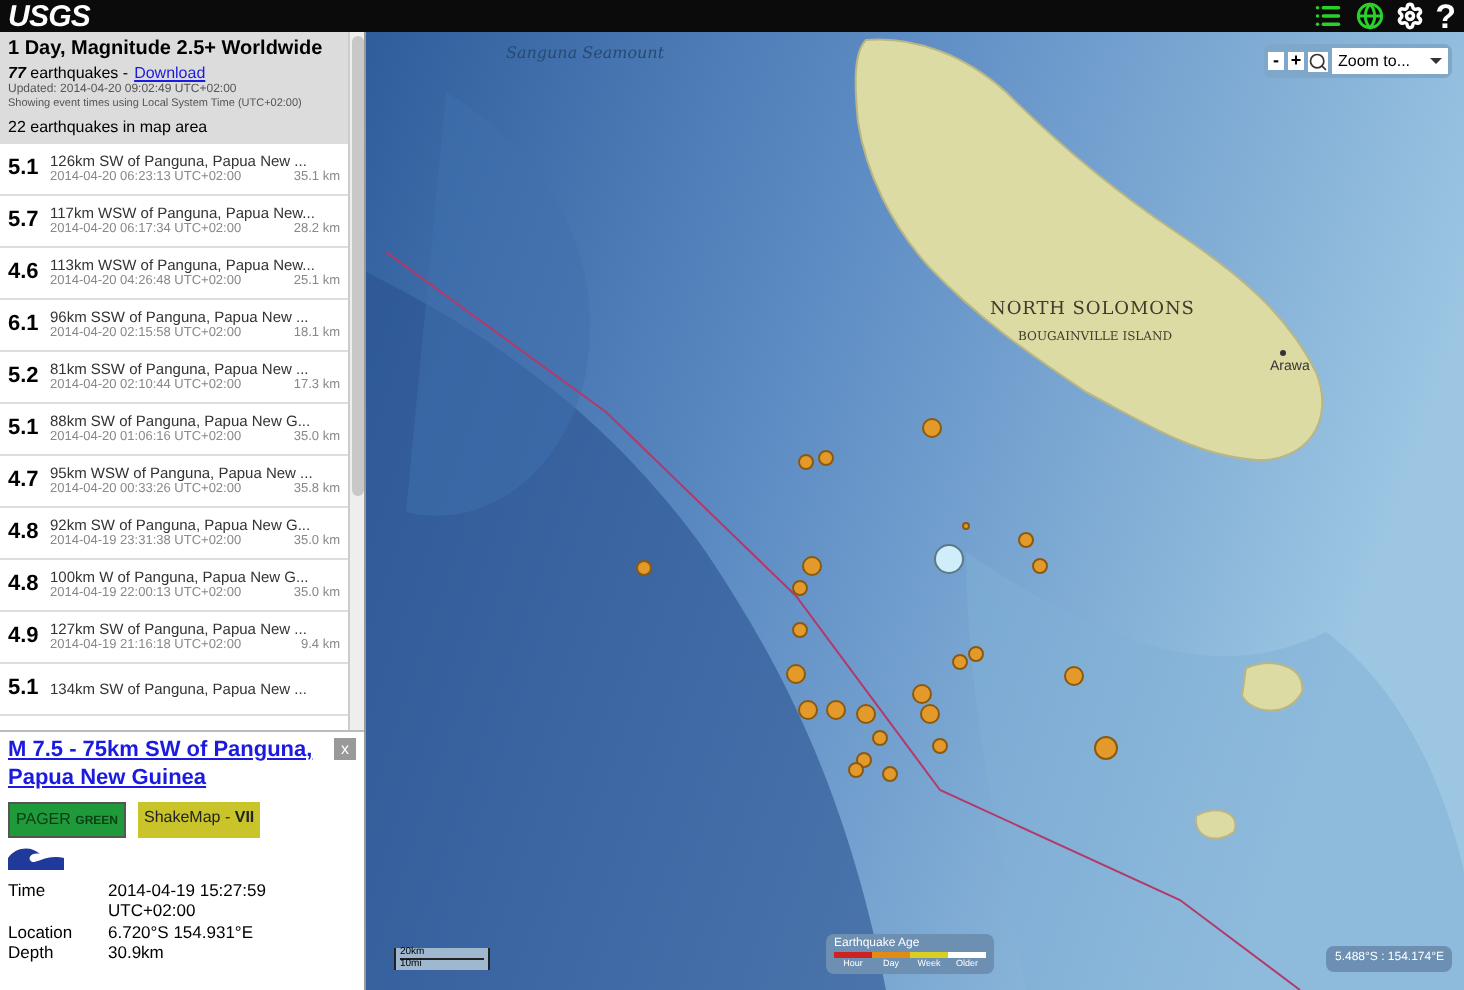  What do you see at coordinates (68, 73) in the screenshot?
I see `earthquake-count: 77 earthquakes -` at bounding box center [68, 73].